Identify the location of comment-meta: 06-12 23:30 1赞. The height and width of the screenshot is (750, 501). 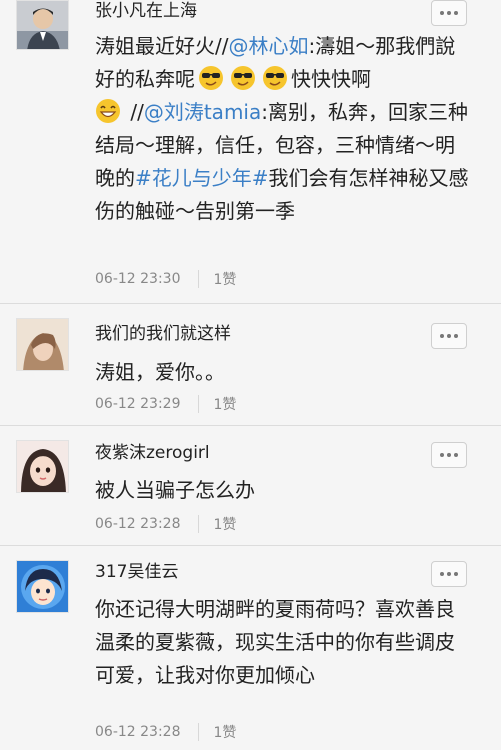
(165, 279).